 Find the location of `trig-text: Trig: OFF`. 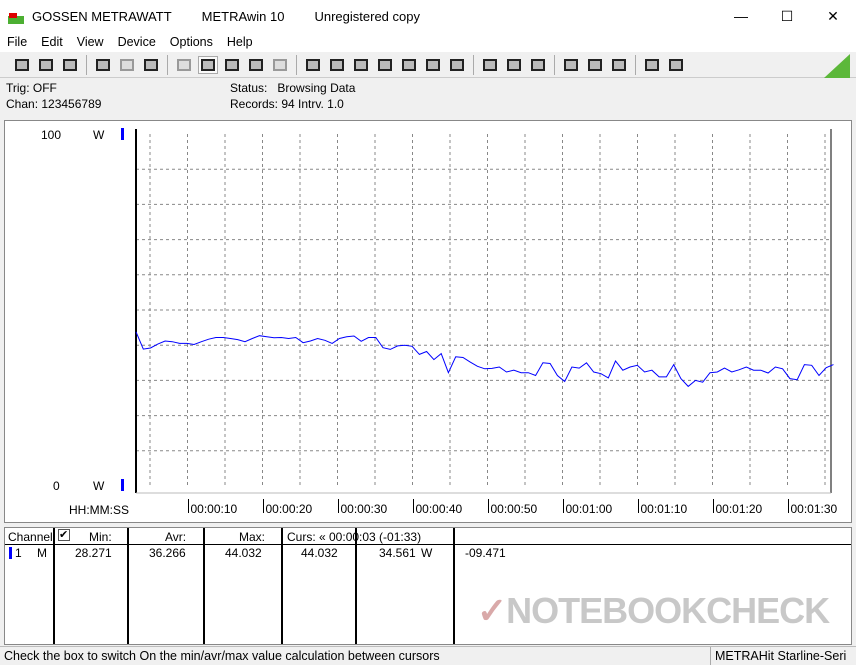

trig-text: Trig: OFF is located at coordinates (31, 88).